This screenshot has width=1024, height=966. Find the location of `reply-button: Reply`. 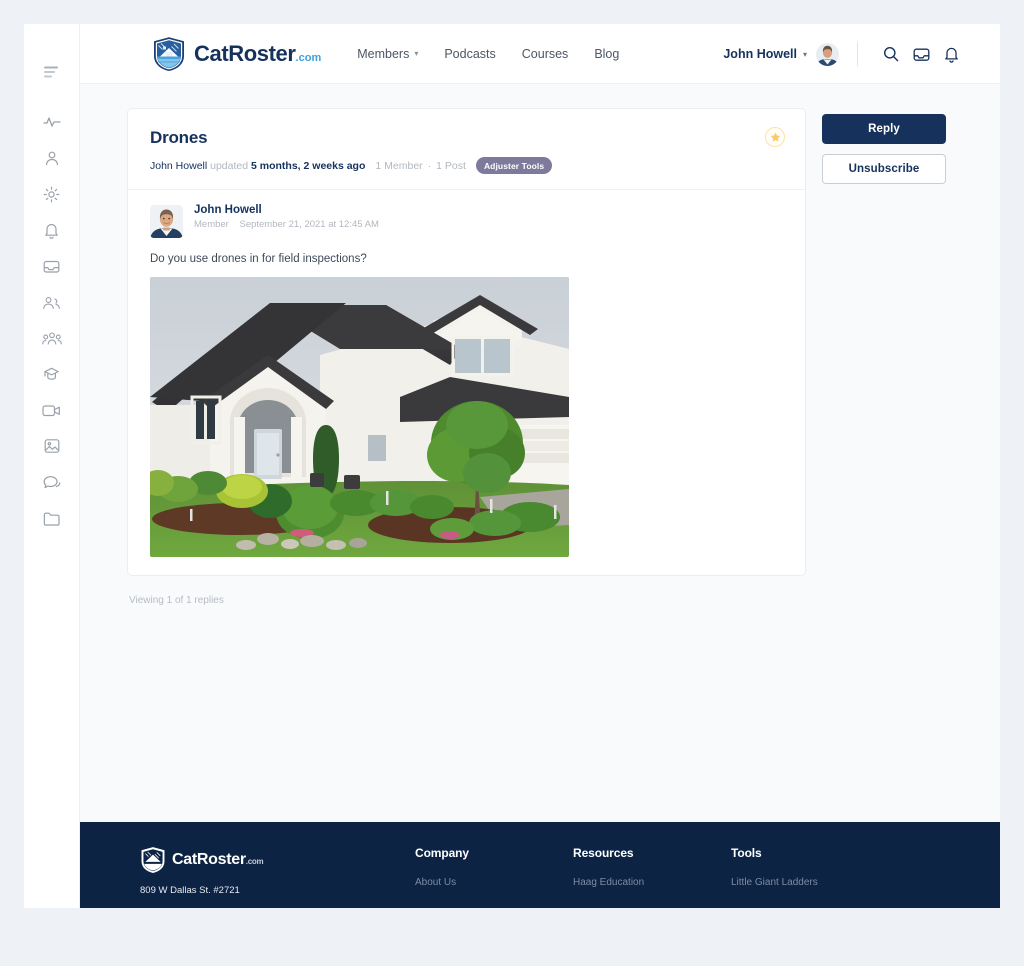

reply-button: Reply is located at coordinates (884, 129).